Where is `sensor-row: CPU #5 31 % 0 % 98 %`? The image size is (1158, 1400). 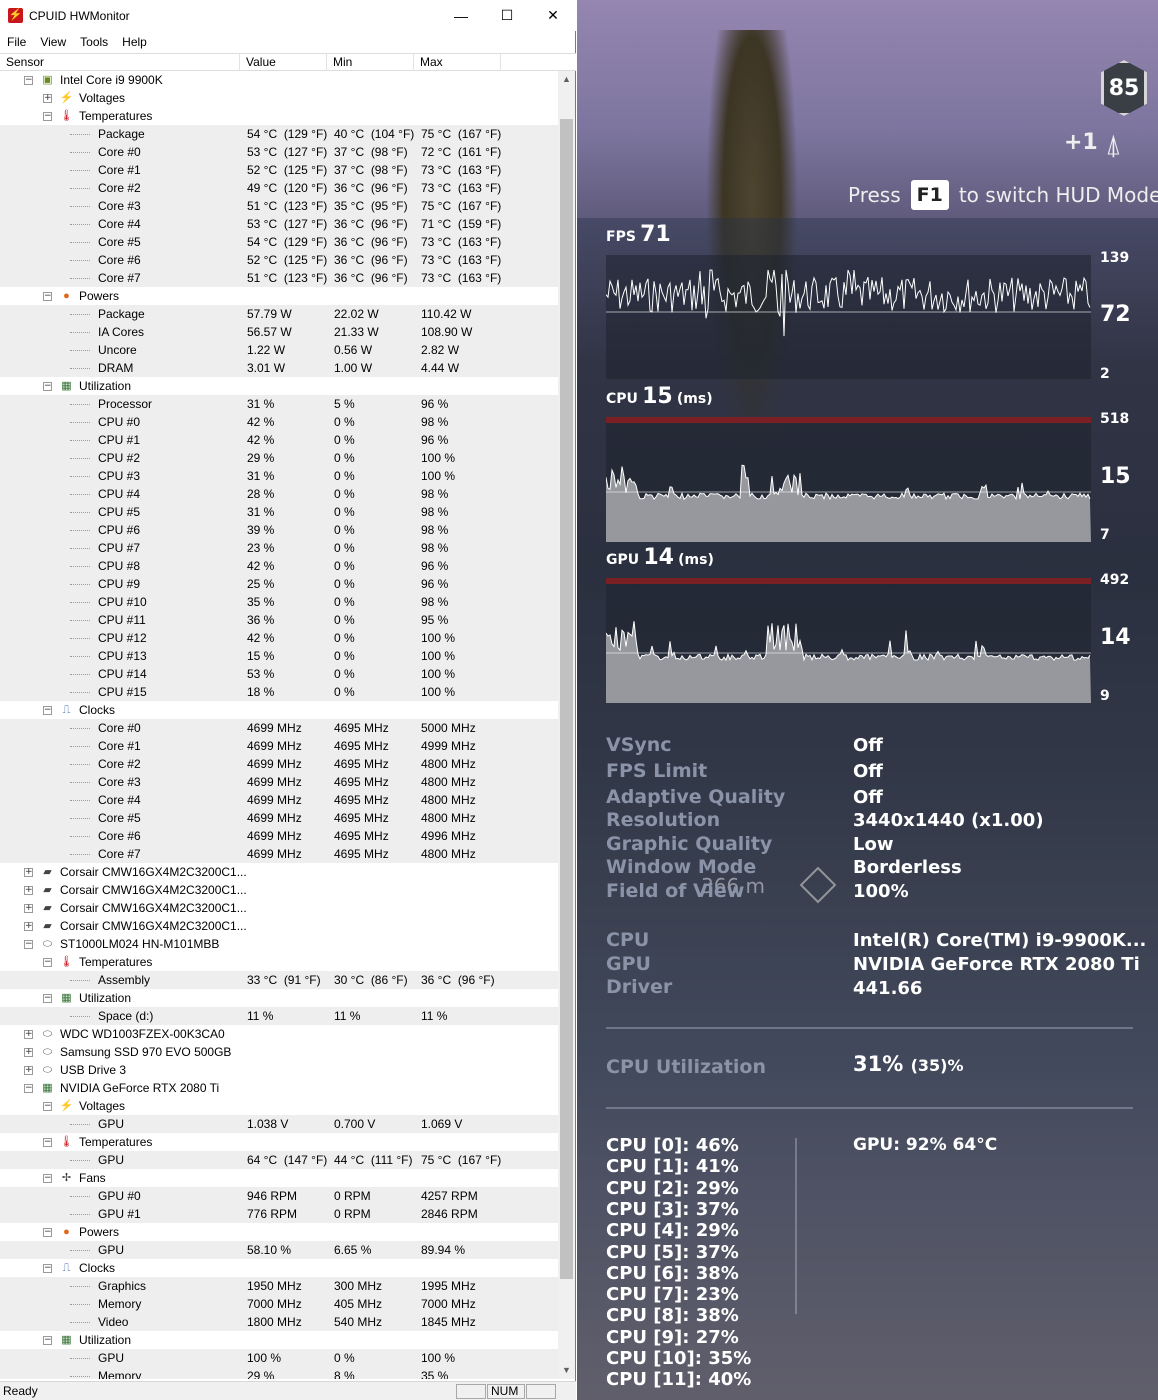
sensor-row: CPU #5 31 % 0 % 98 % is located at coordinates (279, 512).